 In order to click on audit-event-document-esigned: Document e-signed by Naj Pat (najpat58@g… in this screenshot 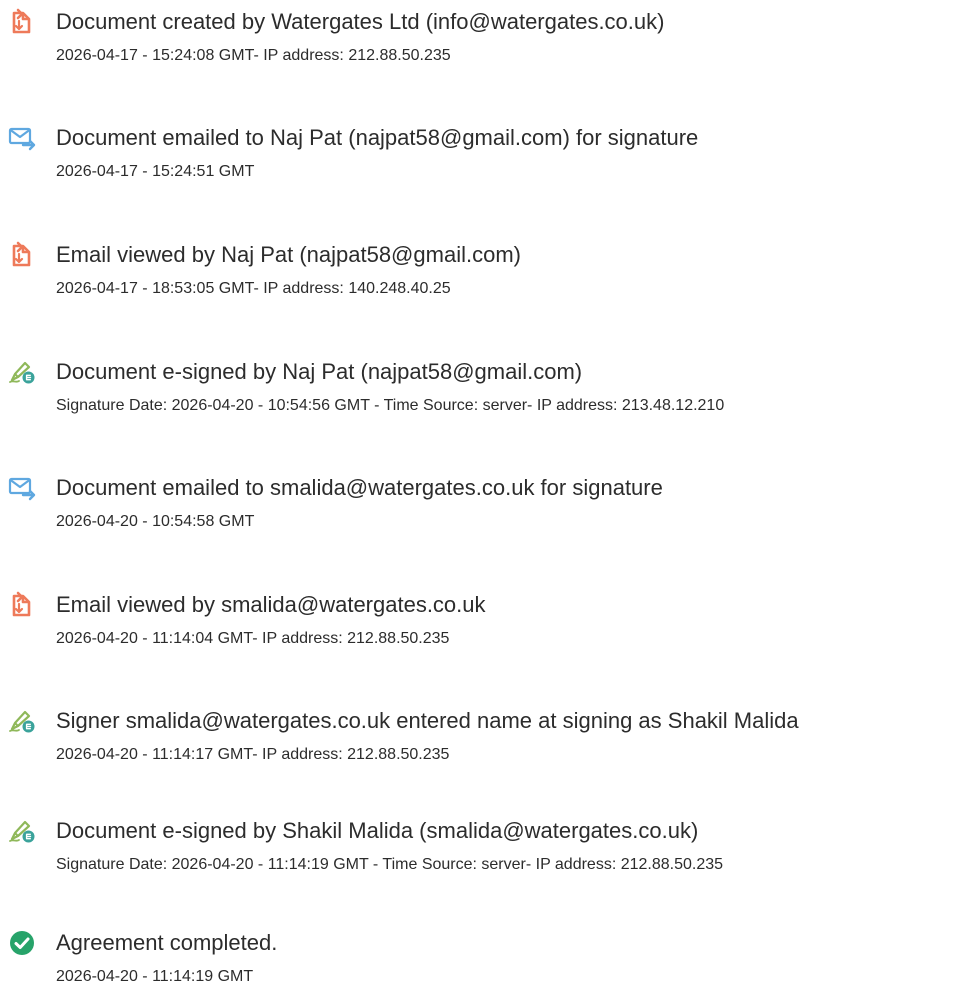, I will do `click(478, 397)`.